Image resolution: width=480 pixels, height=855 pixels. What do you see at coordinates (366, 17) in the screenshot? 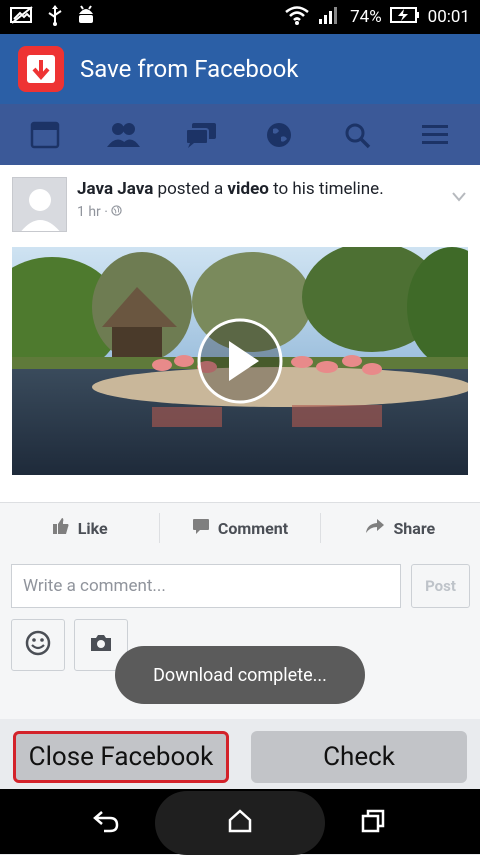
I see `battery-percent: 74%` at bounding box center [366, 17].